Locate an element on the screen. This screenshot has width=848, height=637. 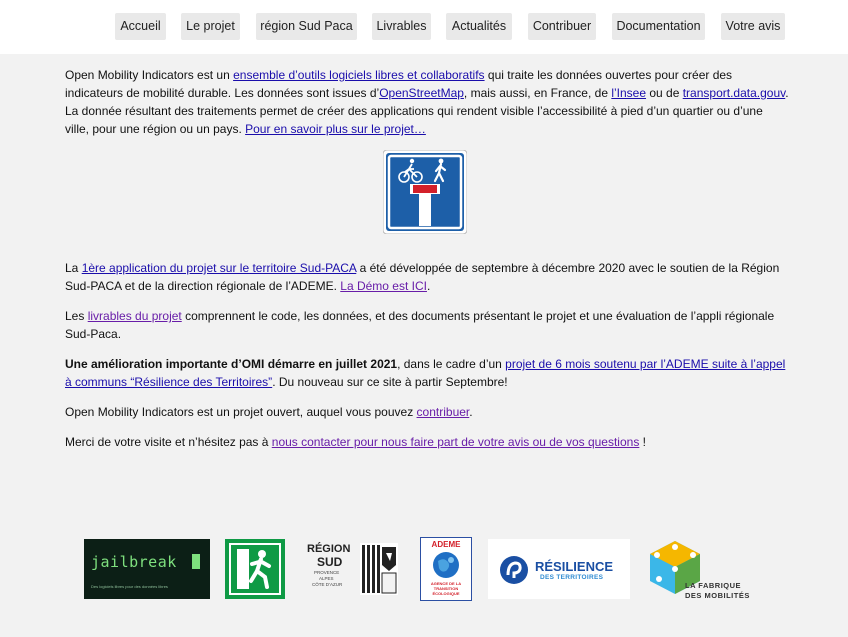
link-openstreetmap: OpenStreetMap is located at coordinates (421, 93).